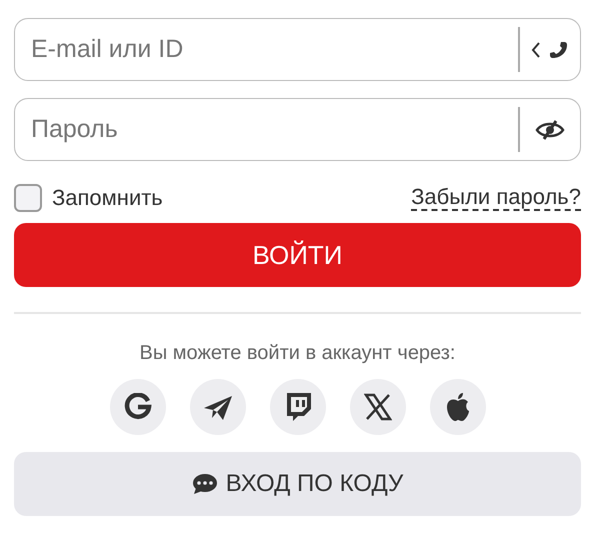 This screenshot has width=594, height=544. Describe the element at coordinates (297, 484) in the screenshot. I see `code-login-button: ВХОД ПО КОДУ` at that location.